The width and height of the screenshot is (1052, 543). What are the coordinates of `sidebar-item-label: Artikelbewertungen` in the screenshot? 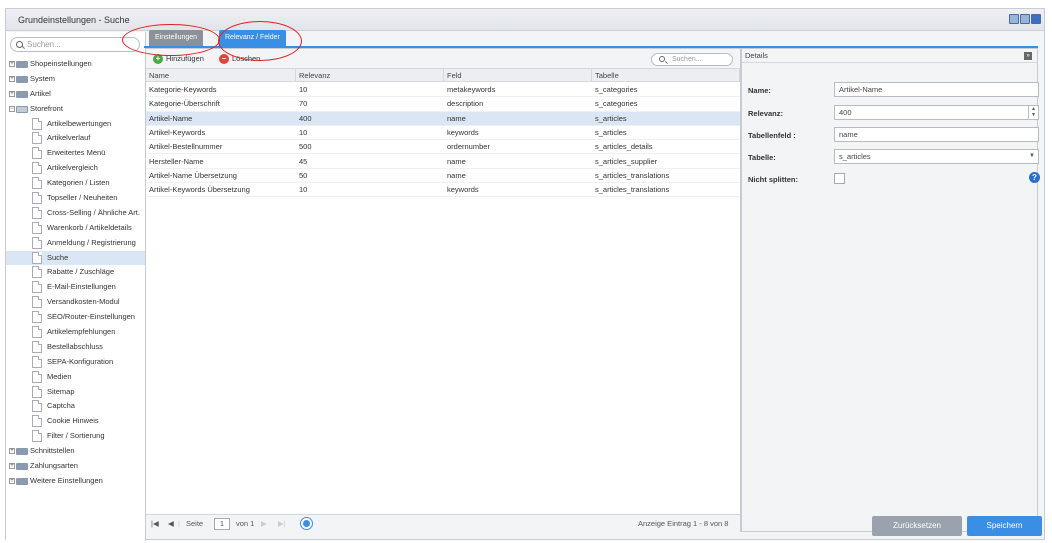 It's located at (79, 123).